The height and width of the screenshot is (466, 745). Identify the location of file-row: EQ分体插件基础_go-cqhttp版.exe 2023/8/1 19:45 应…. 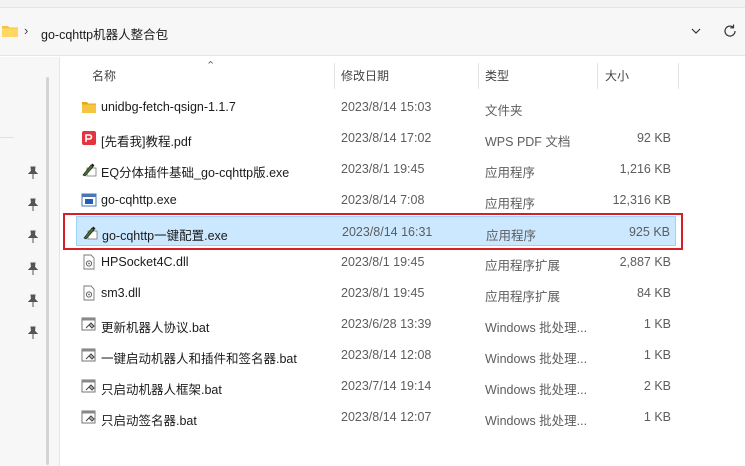
(376, 169).